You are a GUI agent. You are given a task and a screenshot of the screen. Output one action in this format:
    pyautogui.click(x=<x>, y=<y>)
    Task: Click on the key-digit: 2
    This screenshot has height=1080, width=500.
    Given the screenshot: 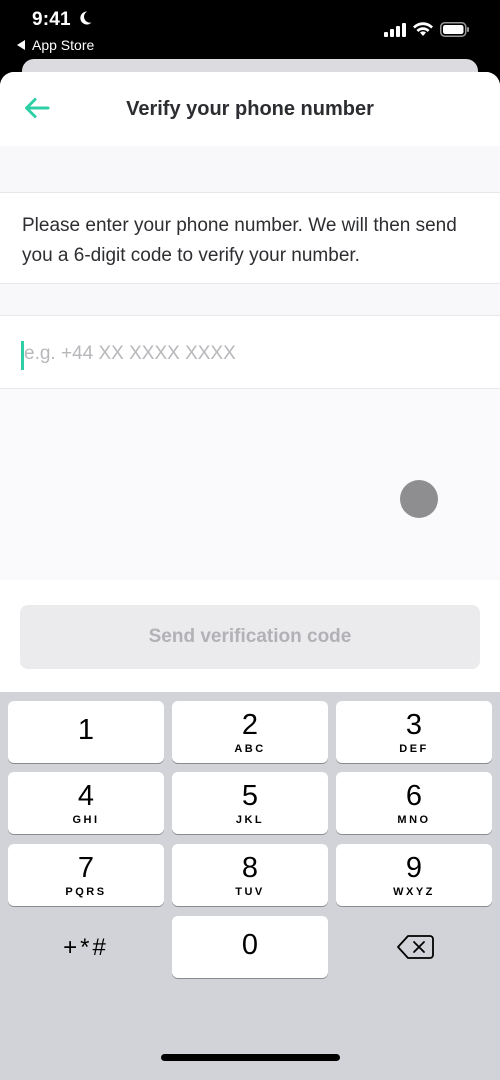 What is the action you would take?
    pyautogui.click(x=250, y=725)
    